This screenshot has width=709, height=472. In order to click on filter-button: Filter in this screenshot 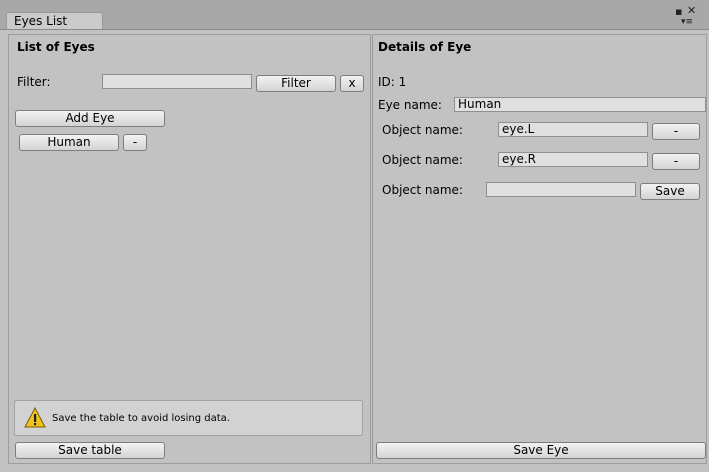, I will do `click(296, 83)`.